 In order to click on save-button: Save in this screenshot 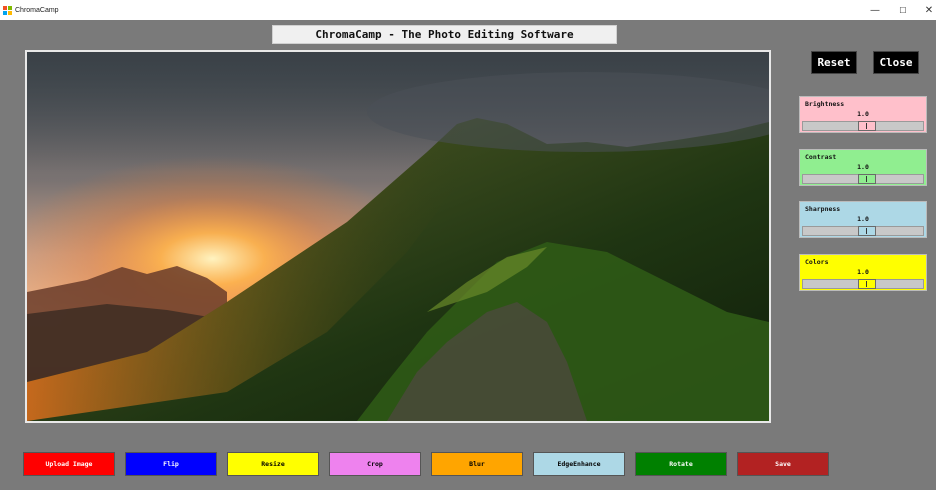, I will do `click(783, 464)`.